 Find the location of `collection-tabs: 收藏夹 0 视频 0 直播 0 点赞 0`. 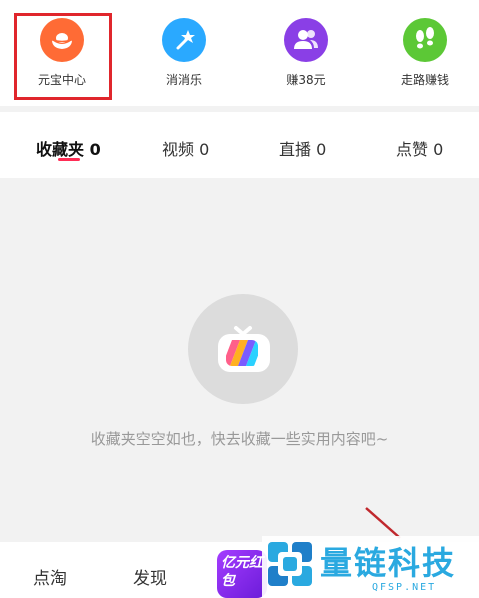

collection-tabs: 收藏夹 0 视频 0 直播 0 点赞 0 is located at coordinates (239, 145).